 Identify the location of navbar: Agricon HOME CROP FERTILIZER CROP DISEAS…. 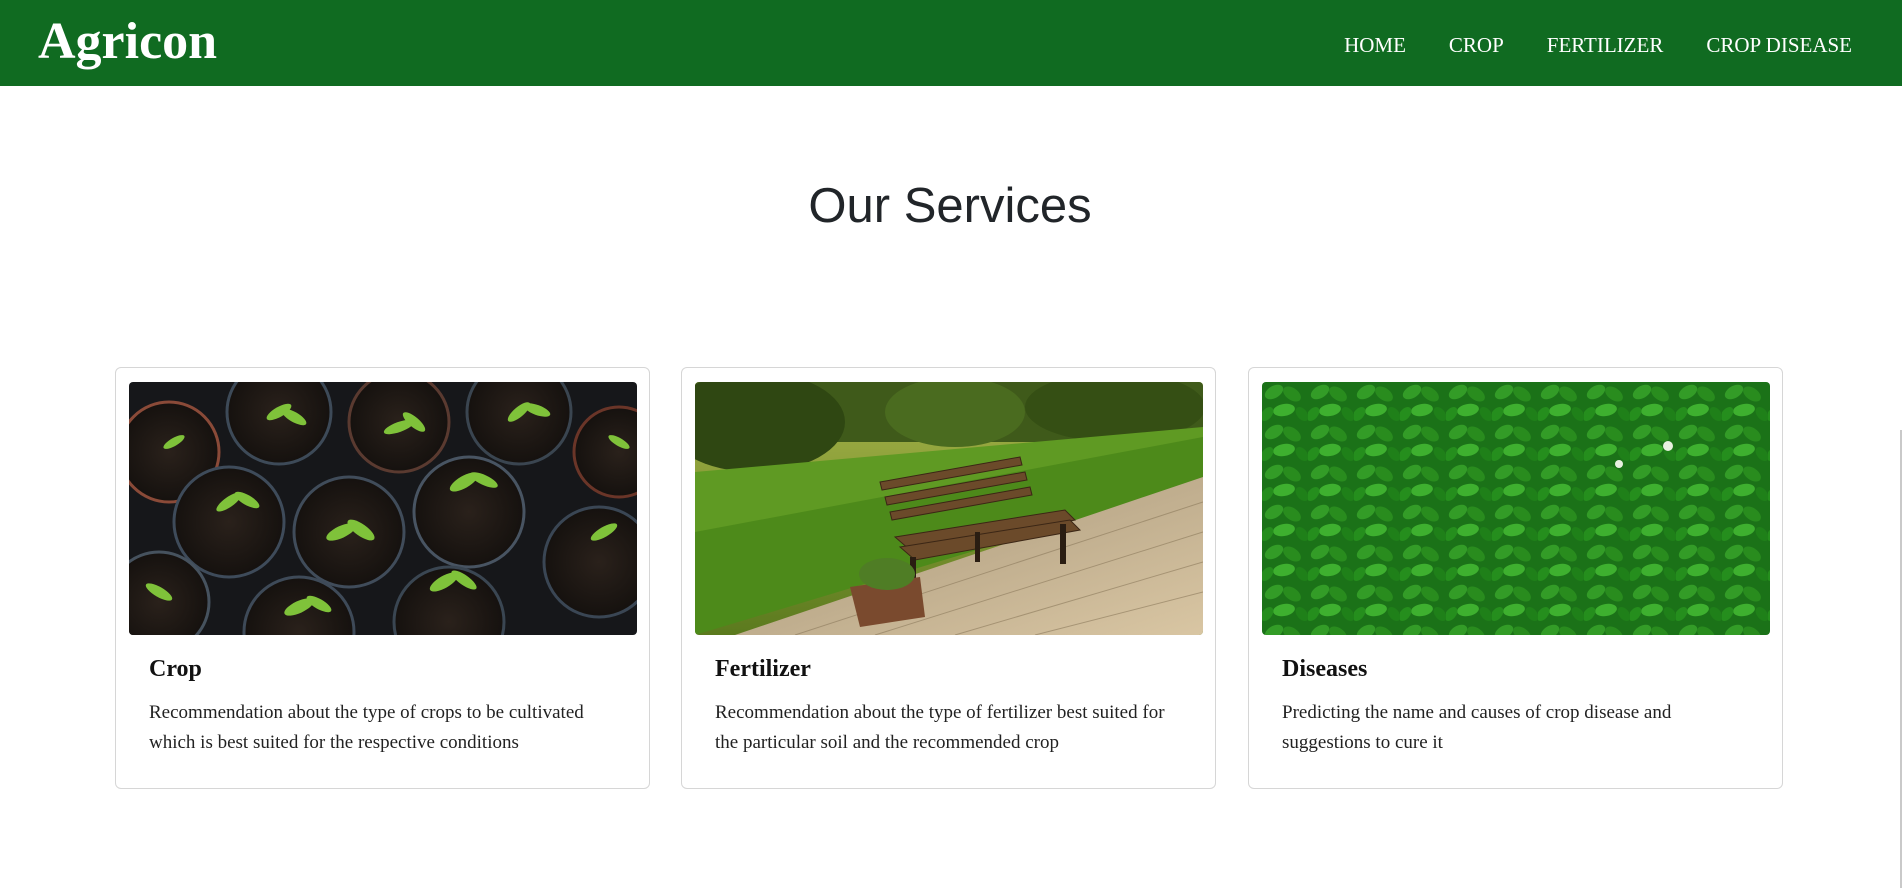
(951, 43).